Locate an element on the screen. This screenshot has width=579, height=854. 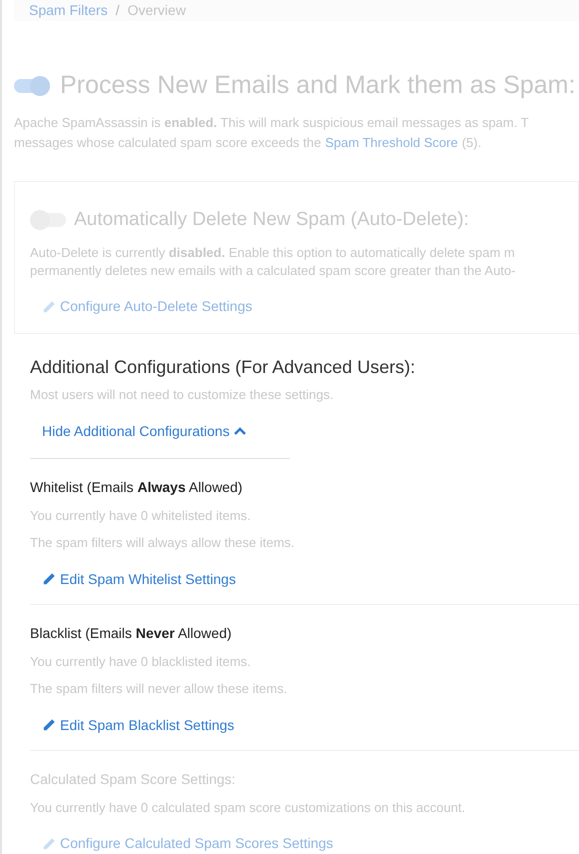
toggle-link: Hide Additional Configurations is located at coordinates (310, 431).